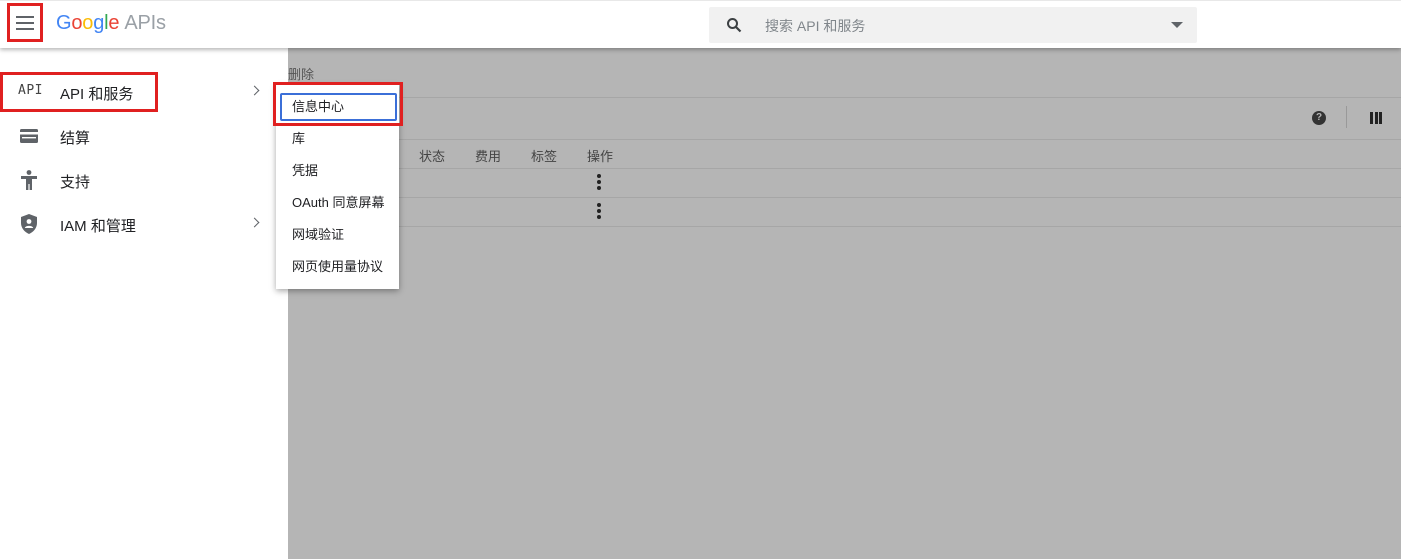  What do you see at coordinates (144, 180) in the screenshot?
I see `nav-item-support: 支持` at bounding box center [144, 180].